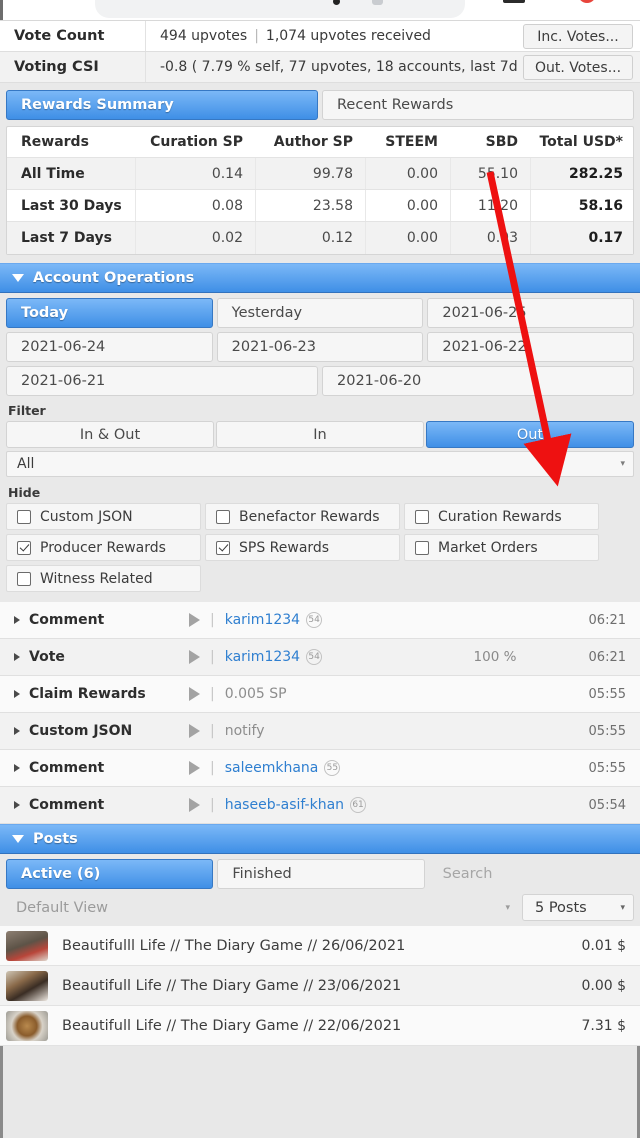  What do you see at coordinates (582, 173) in the screenshot?
I see `cell-total-usd: 282.25` at bounding box center [582, 173].